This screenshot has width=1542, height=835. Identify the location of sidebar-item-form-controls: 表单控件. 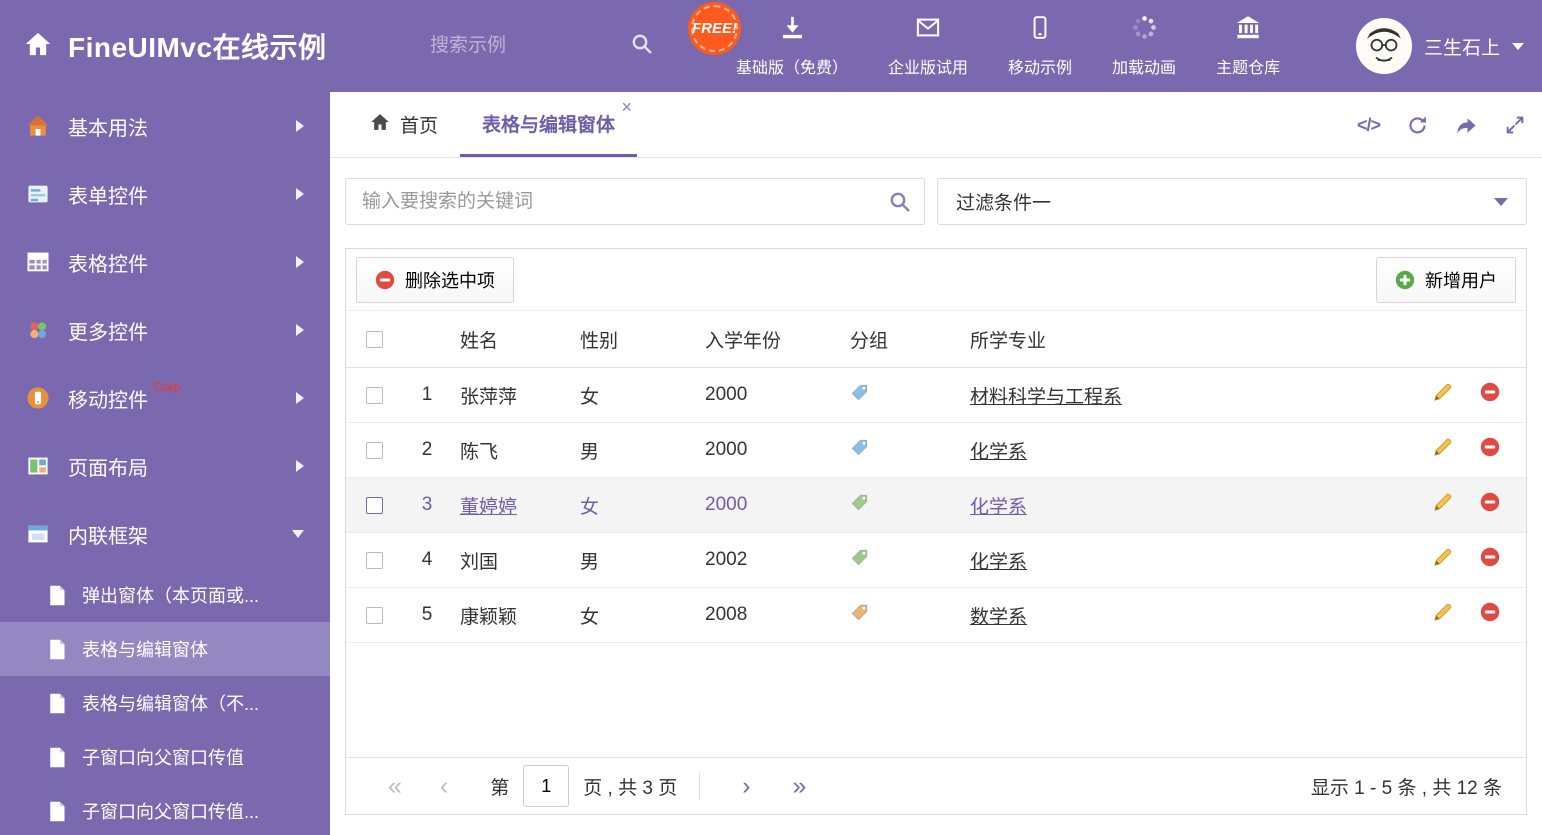
(165, 194).